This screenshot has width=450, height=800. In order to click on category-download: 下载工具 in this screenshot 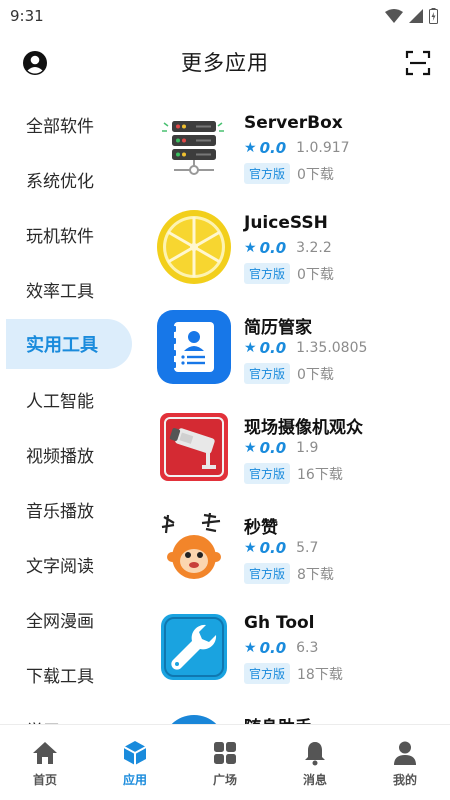, I will do `click(70, 674)`.